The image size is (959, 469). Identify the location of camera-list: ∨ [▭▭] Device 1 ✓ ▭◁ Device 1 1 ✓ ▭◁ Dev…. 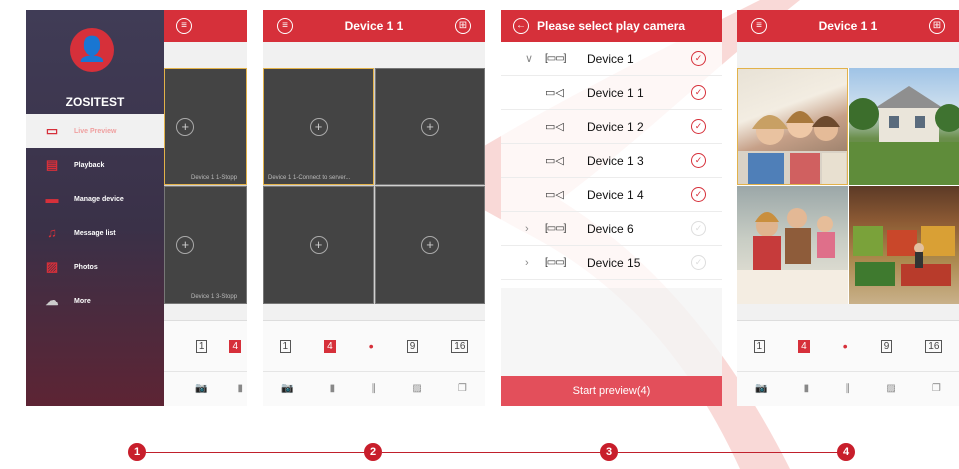
(611, 165).